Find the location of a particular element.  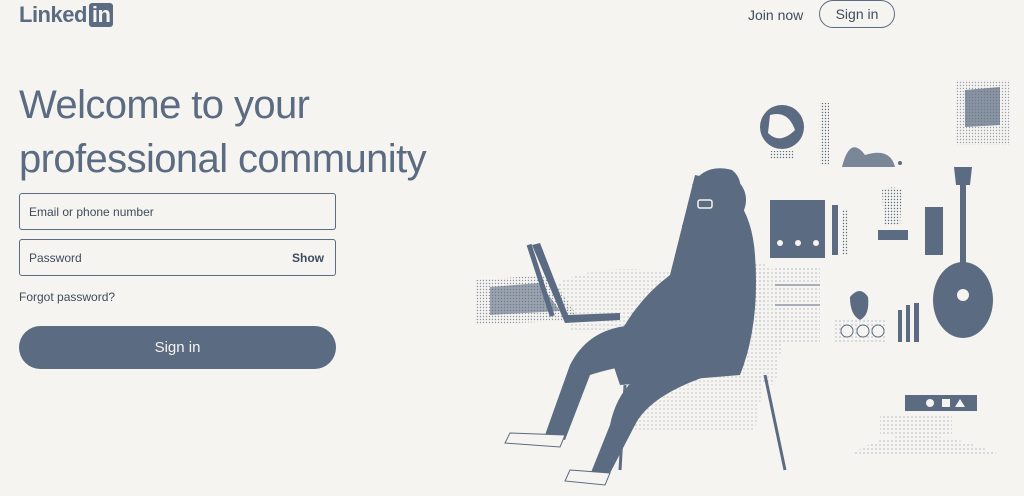

join-now-link: Join now is located at coordinates (775, 15).